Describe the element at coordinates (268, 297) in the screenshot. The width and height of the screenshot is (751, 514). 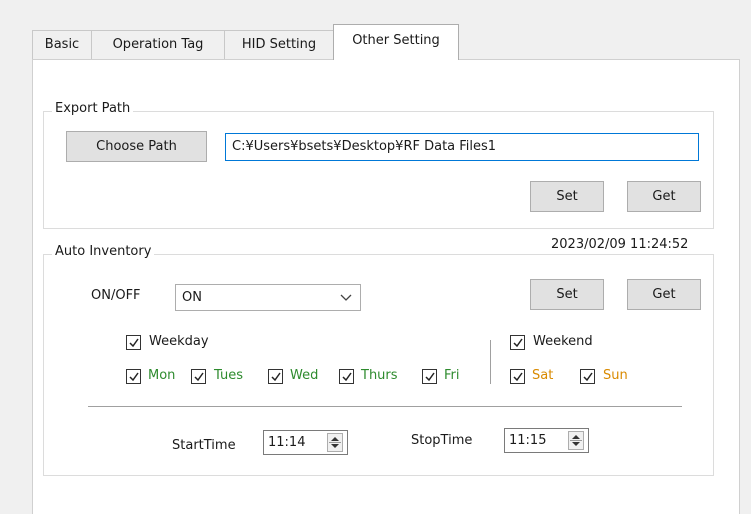
I see `onoff-select: ON` at that location.